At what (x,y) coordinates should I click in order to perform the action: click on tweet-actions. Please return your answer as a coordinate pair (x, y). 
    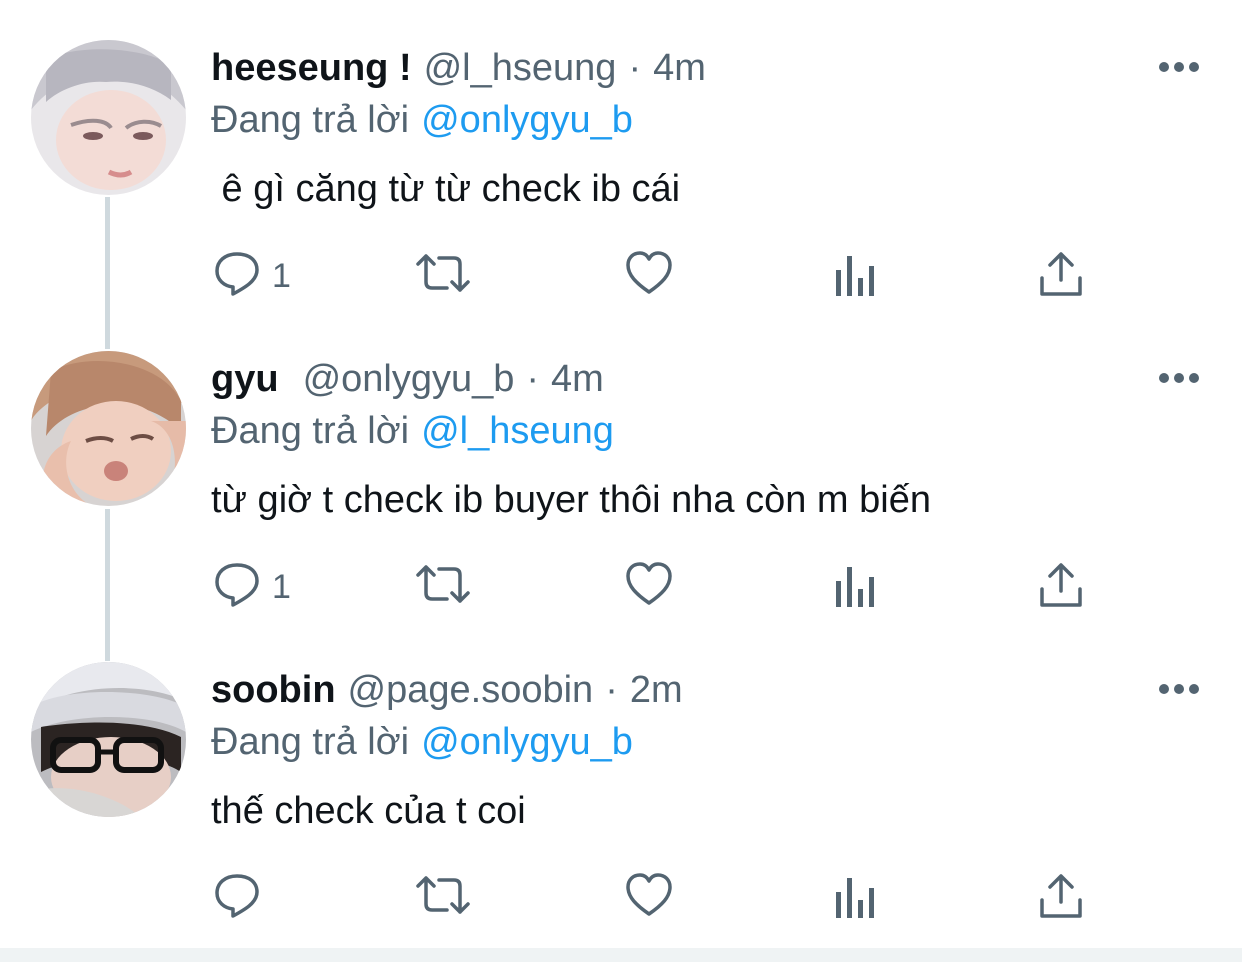
    Looking at the image, I should click on (621, 900).